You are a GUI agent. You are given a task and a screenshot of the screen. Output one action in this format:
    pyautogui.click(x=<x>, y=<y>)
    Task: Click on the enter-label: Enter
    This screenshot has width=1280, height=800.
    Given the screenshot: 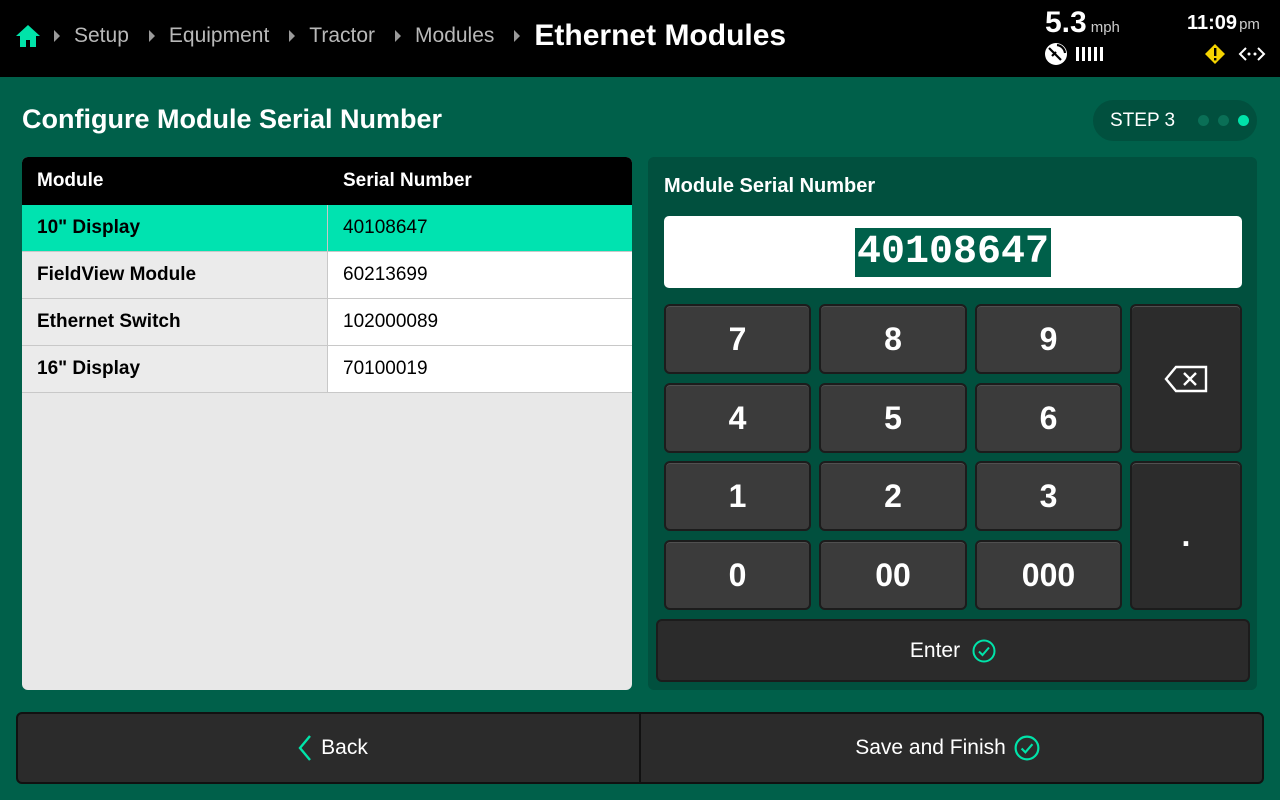 What is the action you would take?
    pyautogui.click(x=935, y=650)
    